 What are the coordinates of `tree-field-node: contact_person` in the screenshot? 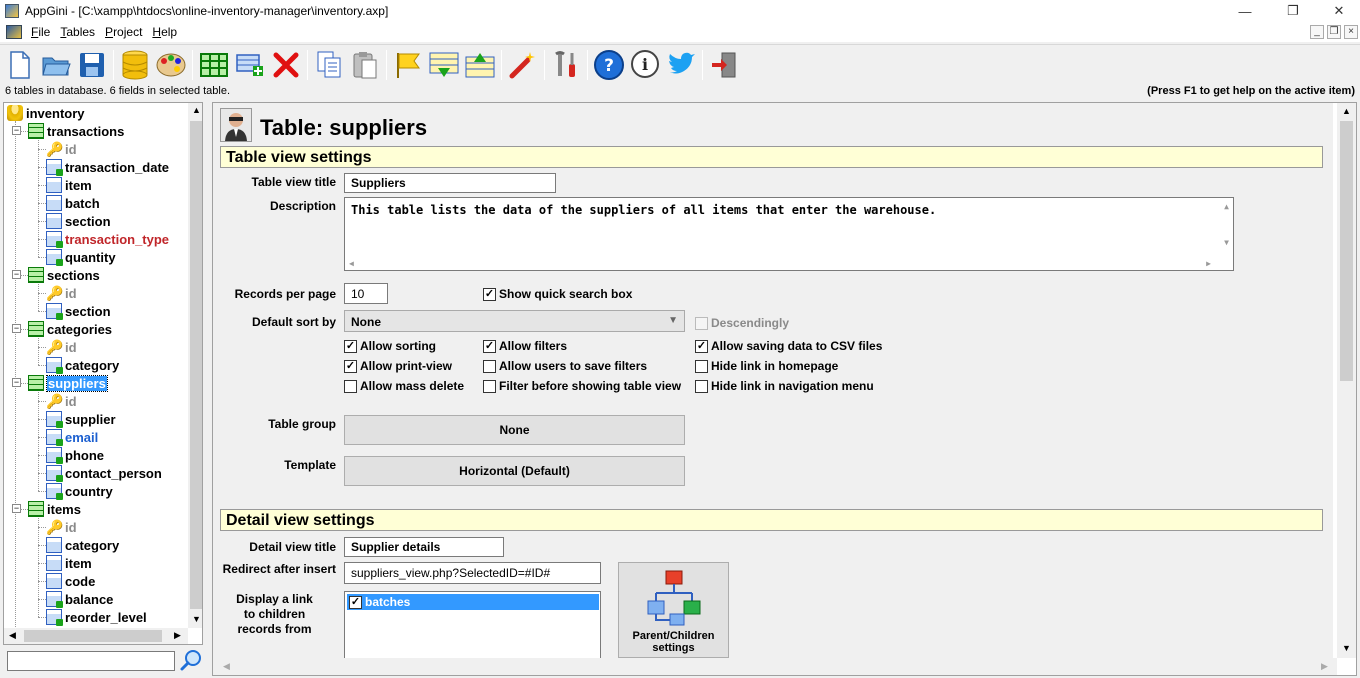 It's located at (104, 473).